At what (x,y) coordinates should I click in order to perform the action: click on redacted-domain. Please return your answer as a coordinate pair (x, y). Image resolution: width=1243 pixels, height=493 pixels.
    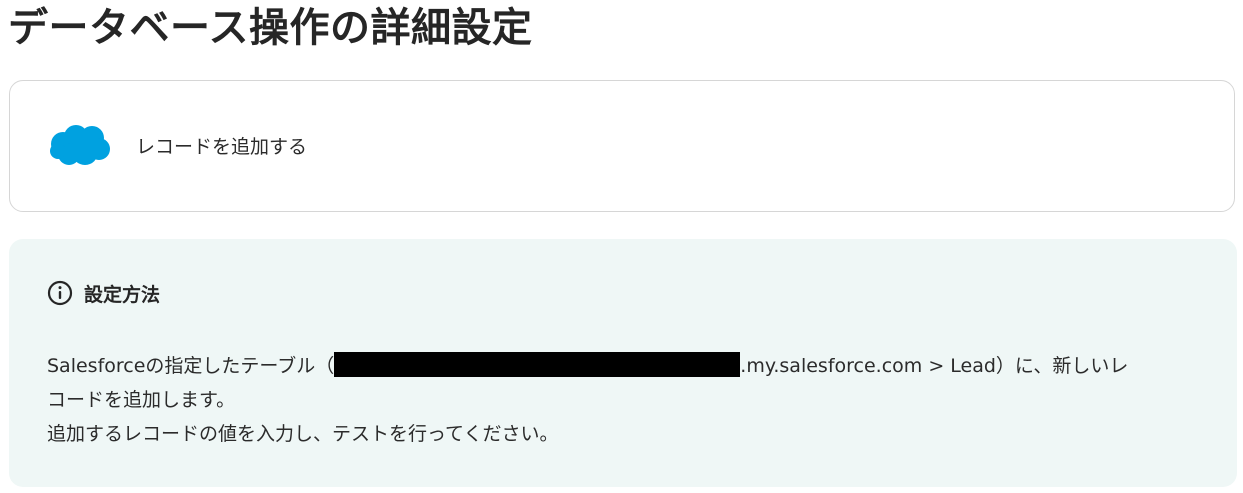
    Looking at the image, I should click on (537, 364).